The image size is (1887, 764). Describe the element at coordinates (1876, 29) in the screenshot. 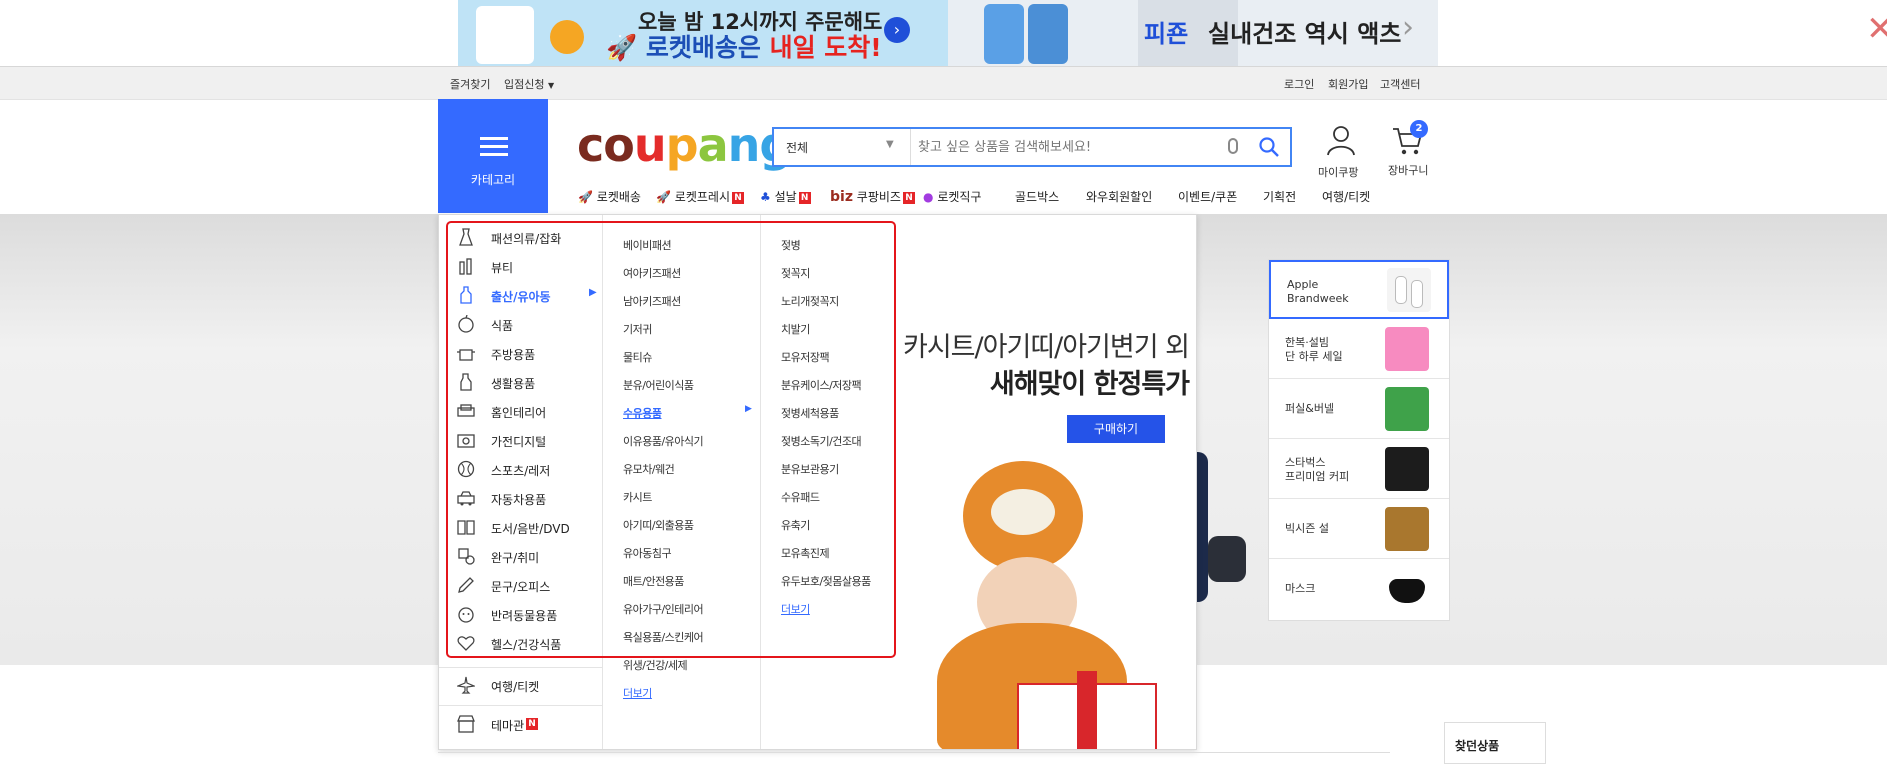

I see `close-icon: ✕` at that location.